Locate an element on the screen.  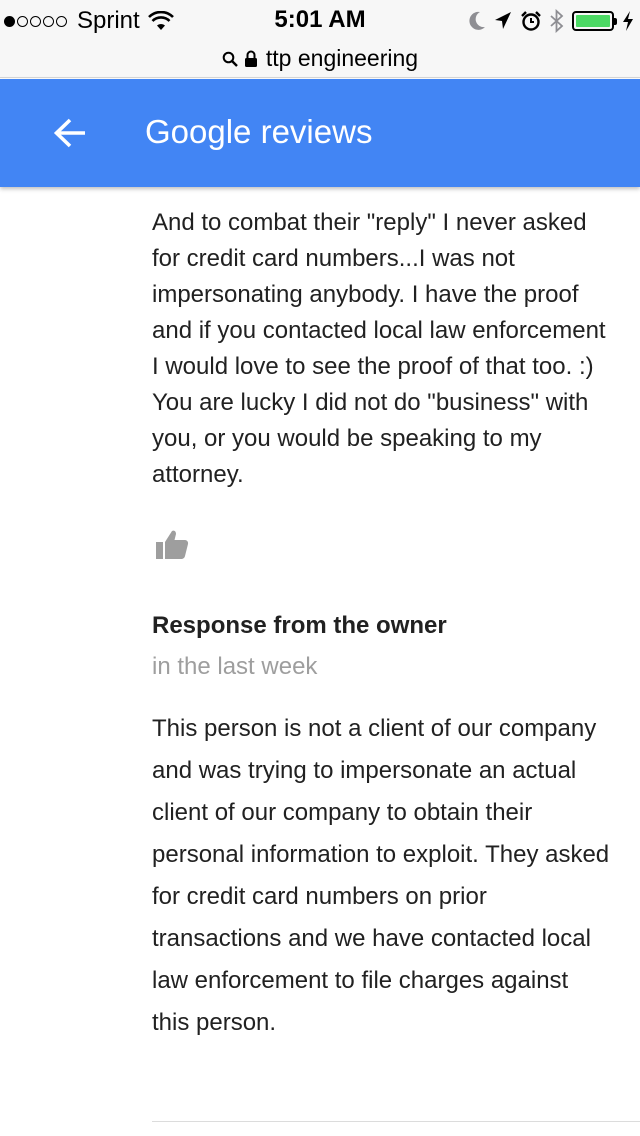
status-right is located at coordinates (551, 21).